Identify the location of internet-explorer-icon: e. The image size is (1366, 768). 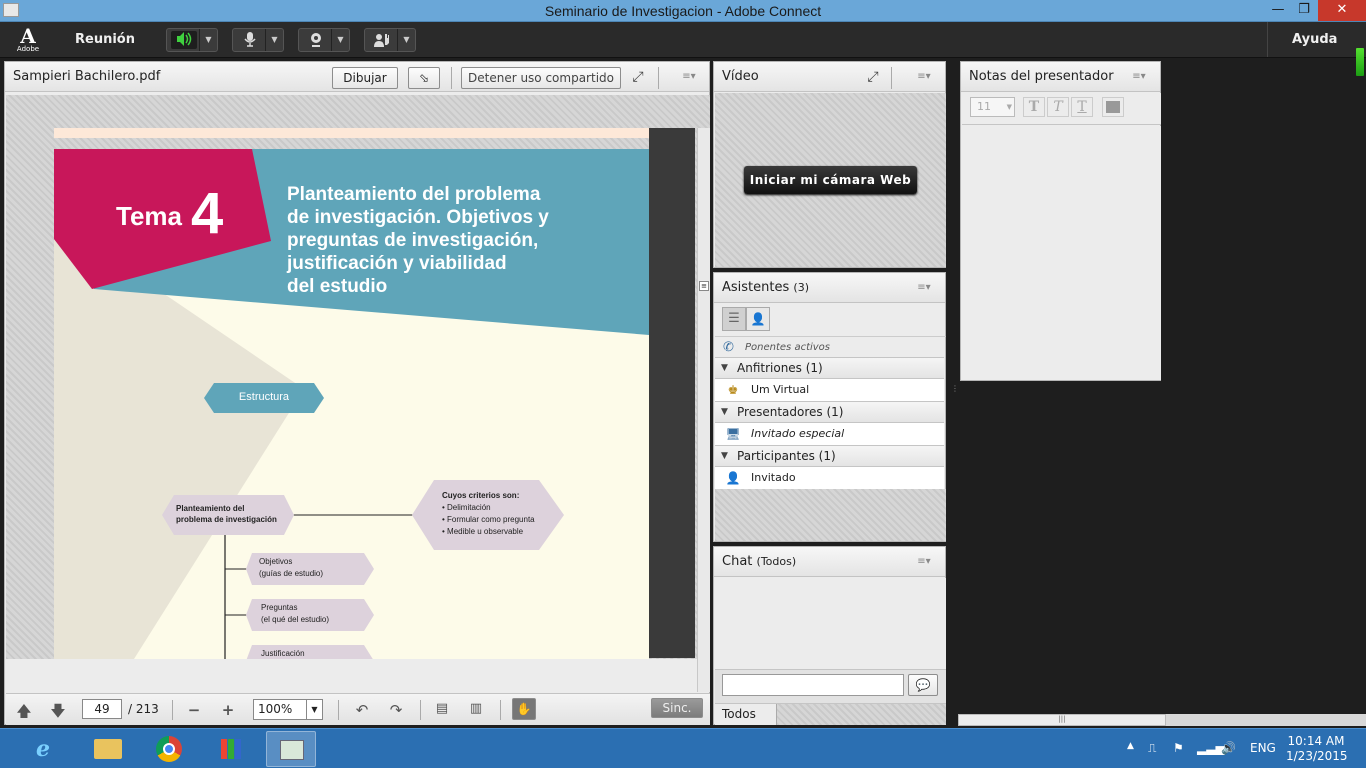
(43, 749).